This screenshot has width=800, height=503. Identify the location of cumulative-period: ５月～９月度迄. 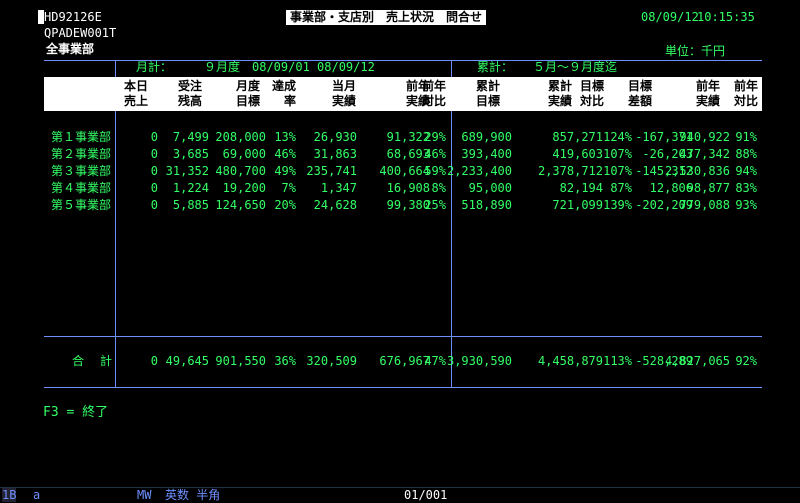
(575, 67).